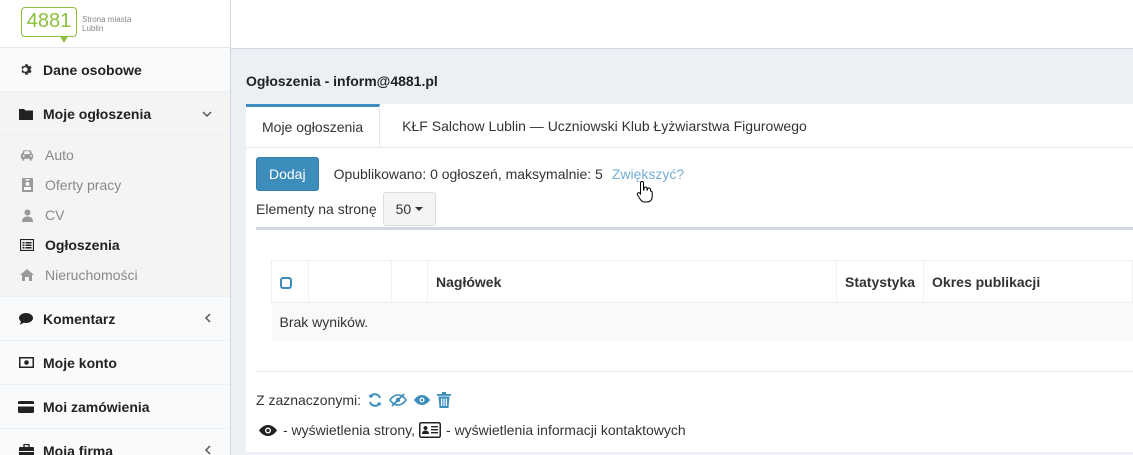 The height and width of the screenshot is (455, 1133). What do you see at coordinates (26, 69) in the screenshot?
I see `gear-icon` at bounding box center [26, 69].